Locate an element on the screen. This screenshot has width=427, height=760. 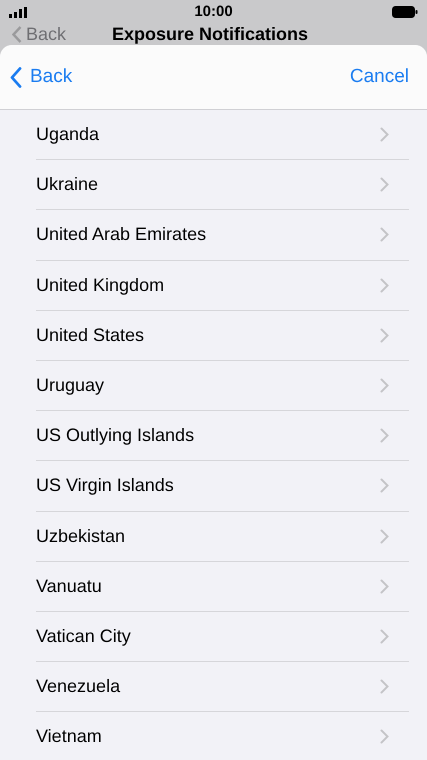
country-row: United Kingdom is located at coordinates (213, 285).